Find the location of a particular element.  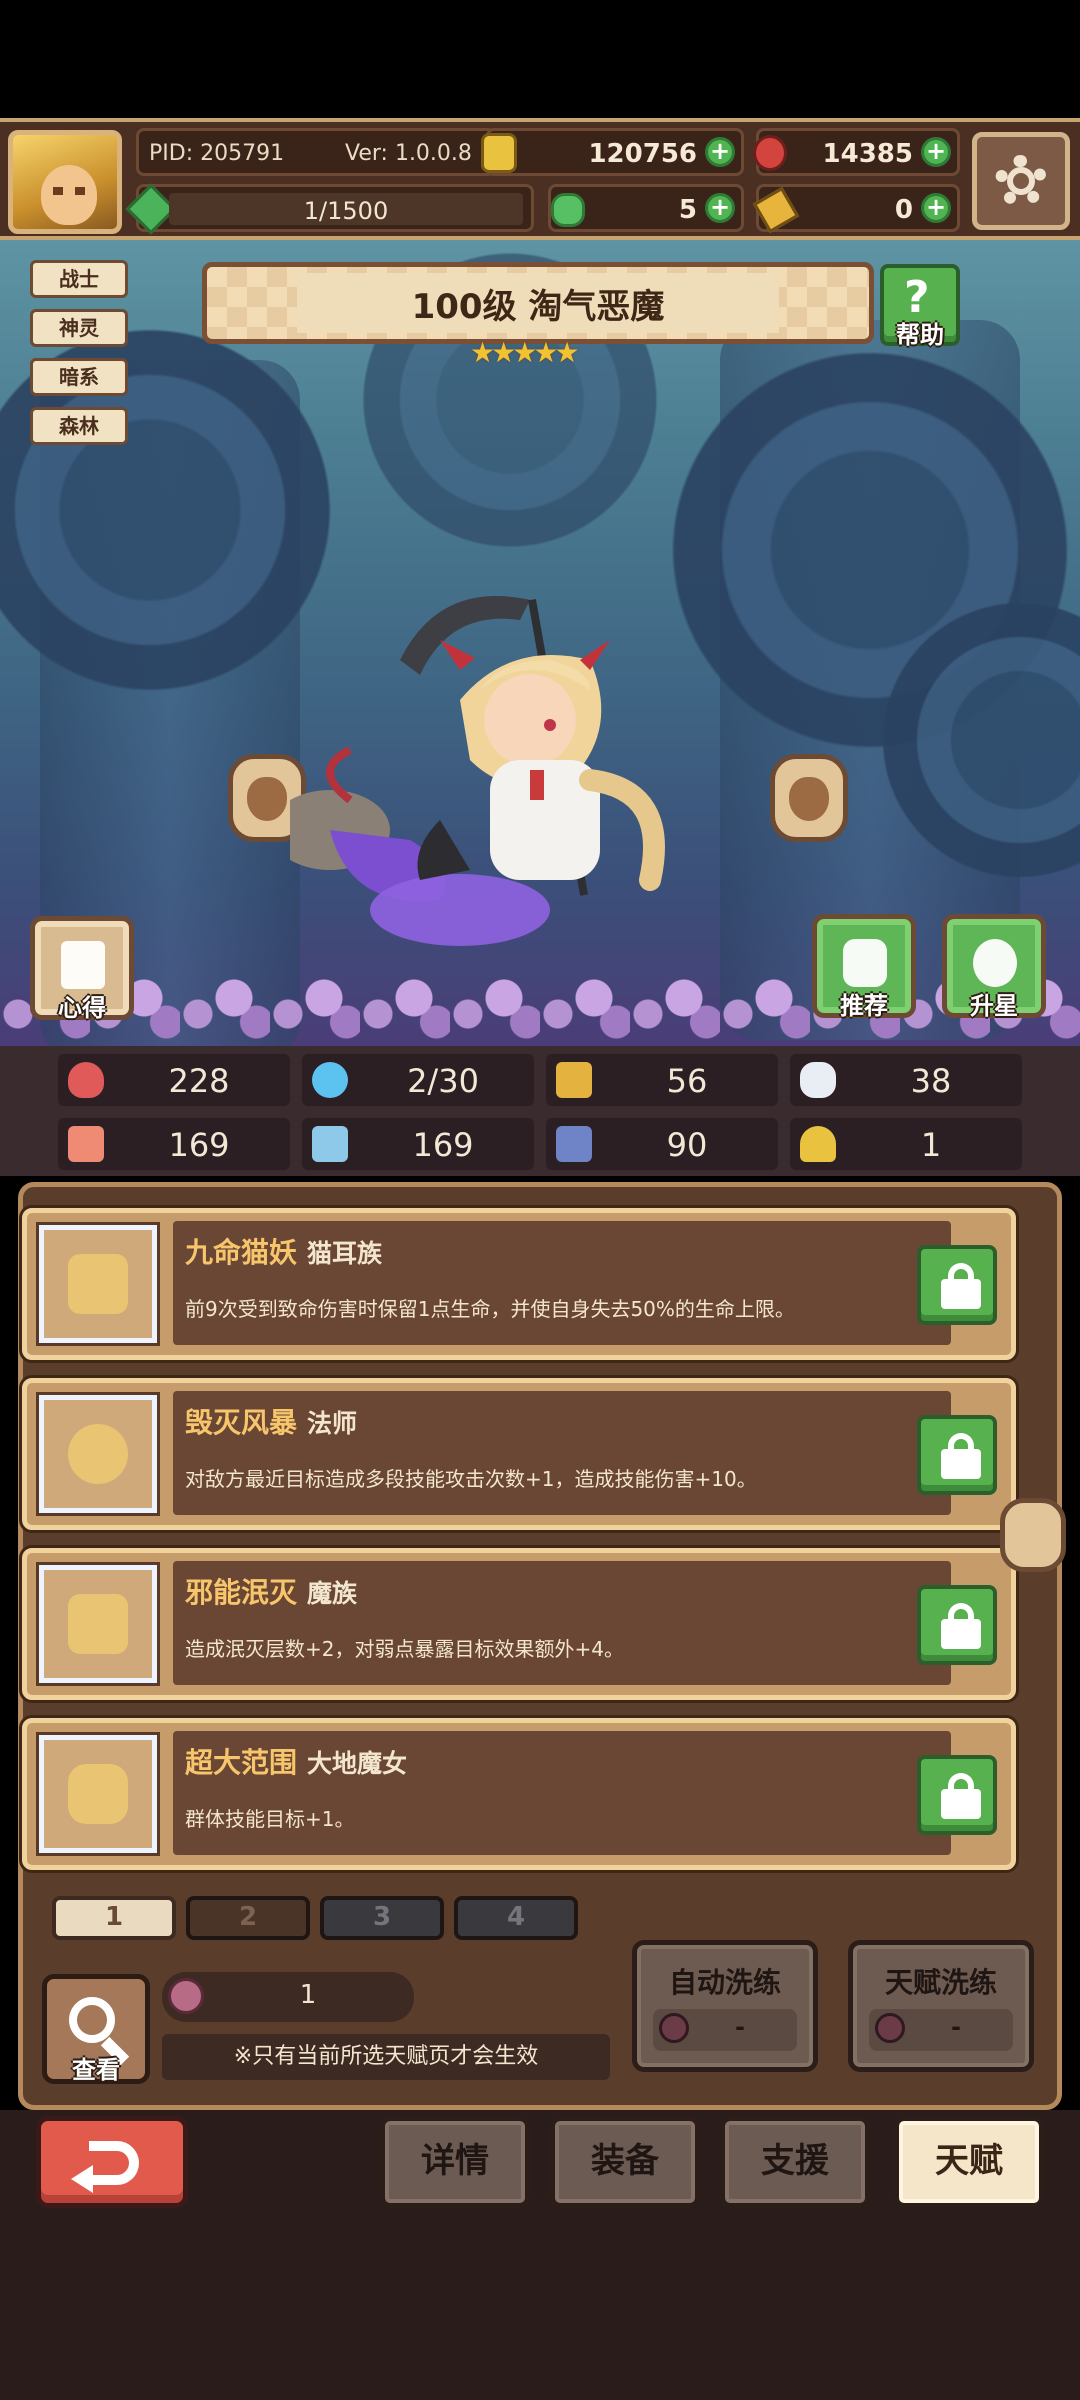

wing-icon is located at coordinates (818, 1080).